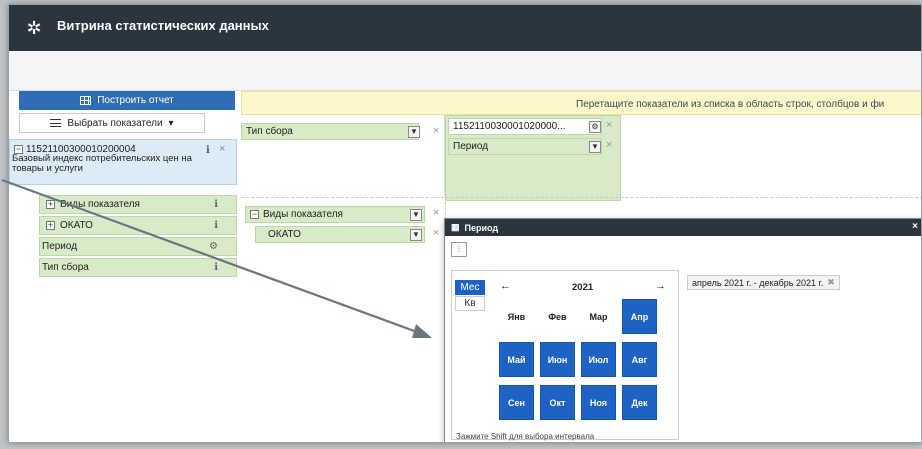 Image resolution: width=922 pixels, height=449 pixels. What do you see at coordinates (138, 225) in the screenshot?
I see `dimension-item-okato: + ОКАТО ℹ` at bounding box center [138, 225].